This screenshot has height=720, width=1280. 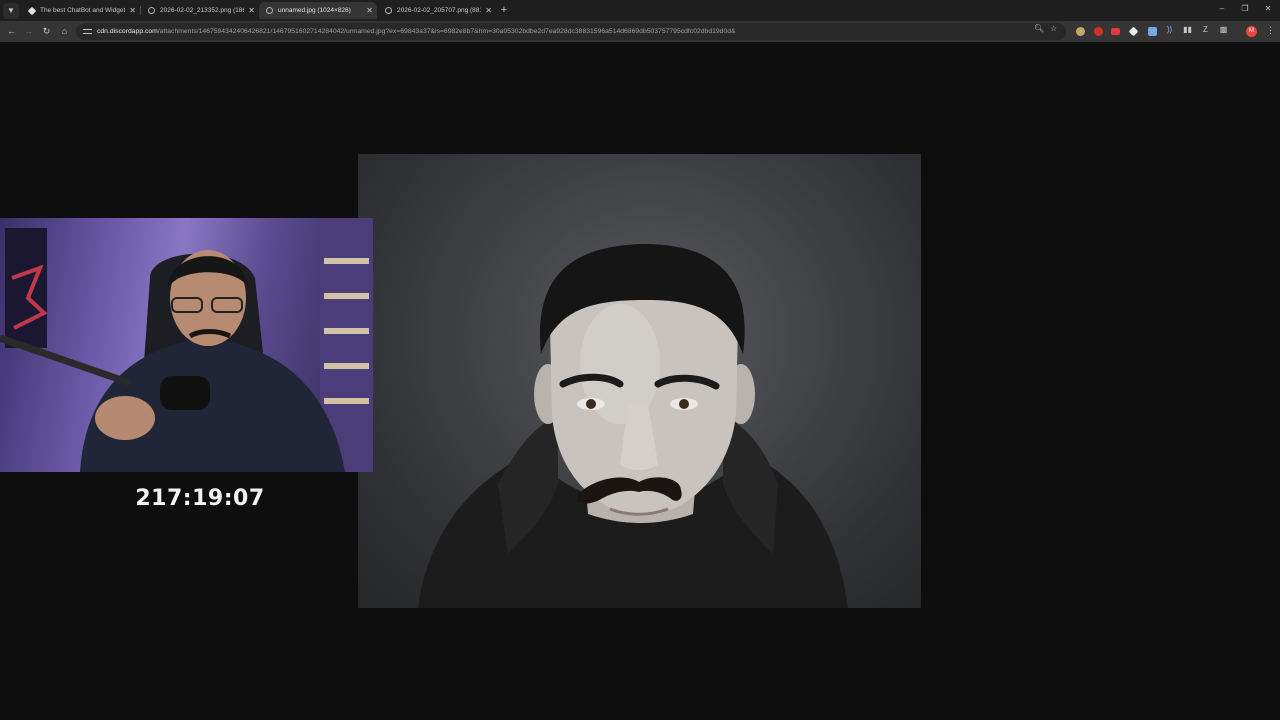 I want to click on new-tab-plus-icon: +, so click(x=504, y=10).